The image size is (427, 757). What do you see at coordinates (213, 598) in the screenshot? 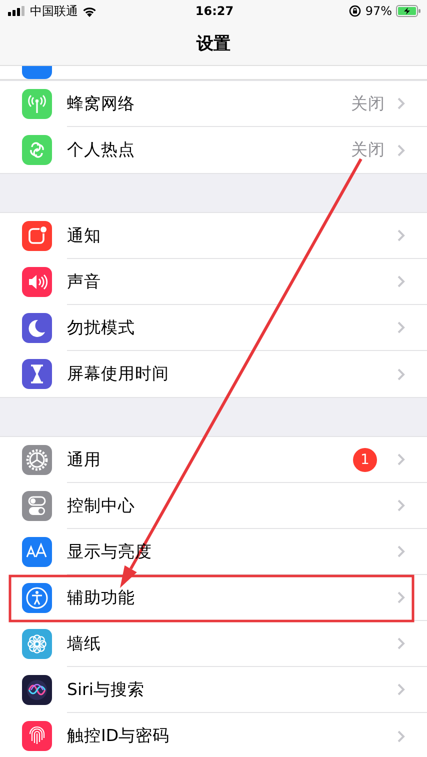
I see `settings-row: 辅助功能` at bounding box center [213, 598].